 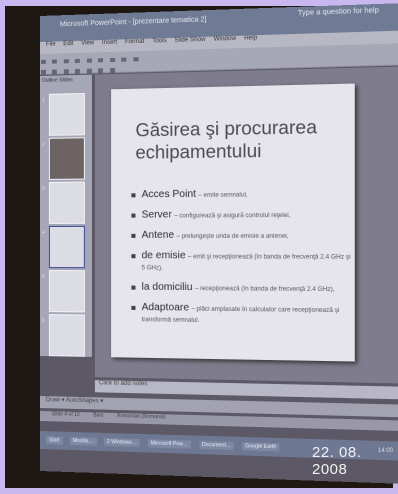 What do you see at coordinates (338, 12) in the screenshot?
I see `help-search: Type a question for help` at bounding box center [338, 12].